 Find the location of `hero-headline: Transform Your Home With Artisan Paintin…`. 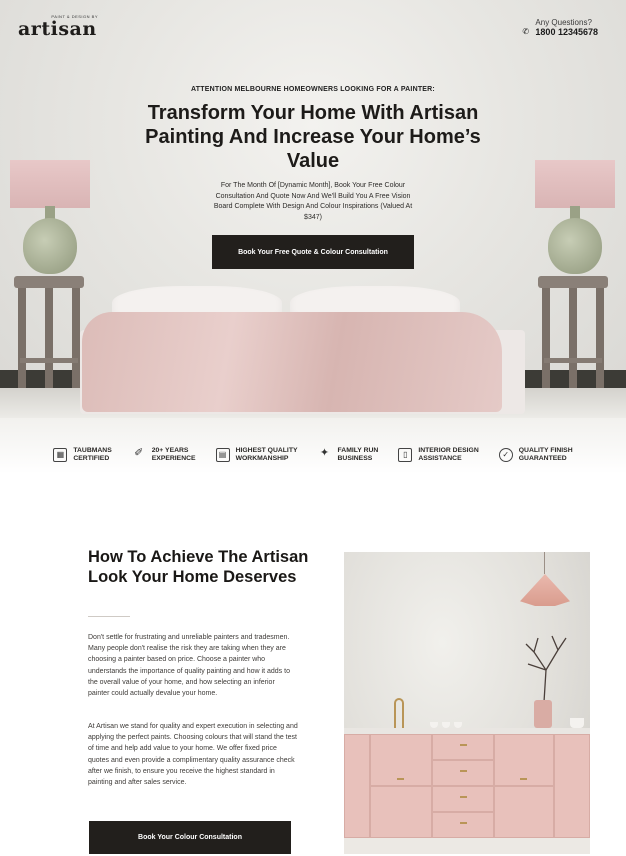

hero-headline: Transform Your Home With Artisan Paintin… is located at coordinates (313, 137).